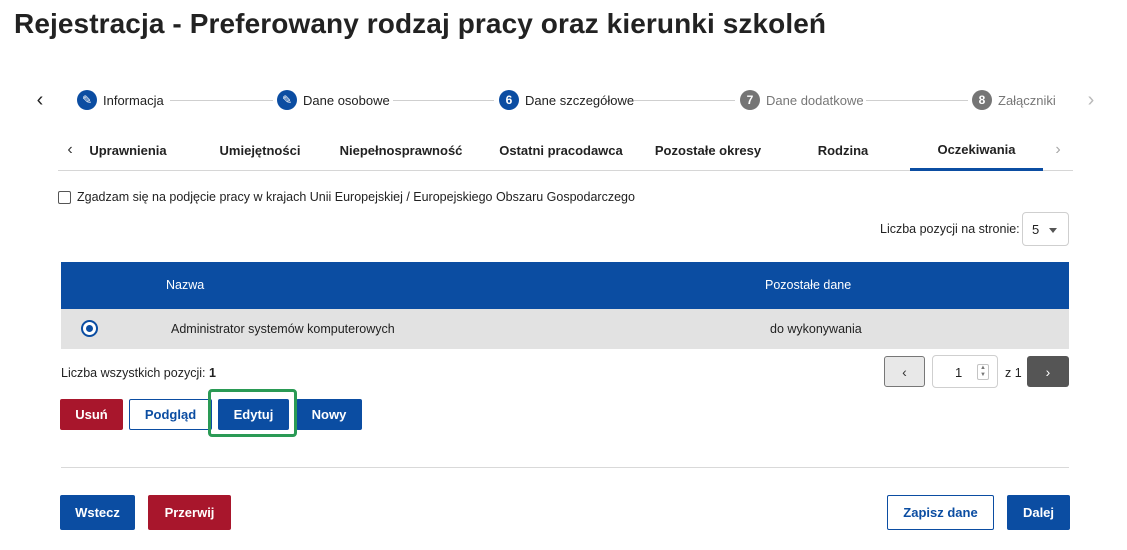 This screenshot has width=1127, height=550. Describe the element at coordinates (565, 467) in the screenshot. I see `divider` at that location.